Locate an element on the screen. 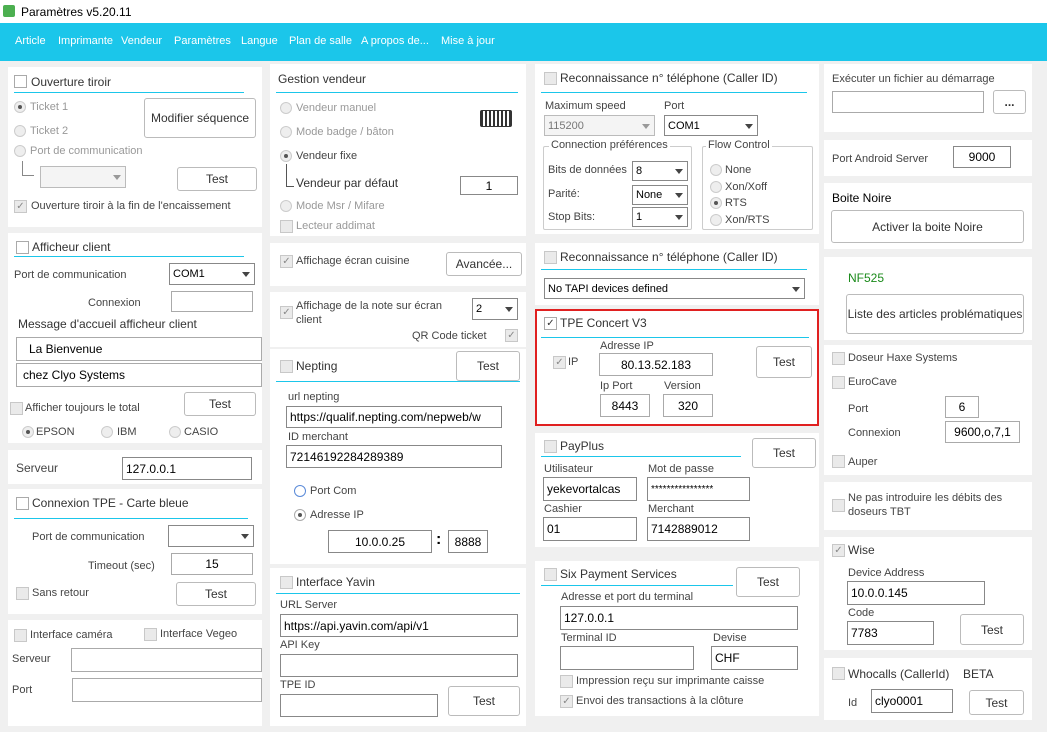  mode-badge-radio is located at coordinates (286, 132).